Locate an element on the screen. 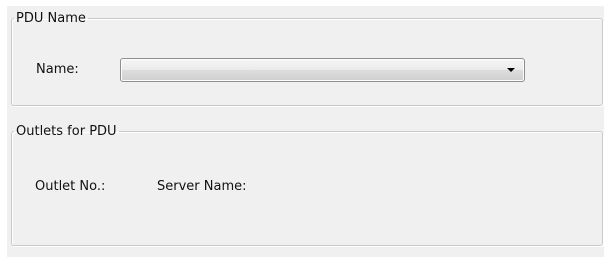 The width and height of the screenshot is (604, 257). outlets-group-title: Outlets for PDU is located at coordinates (66, 131).